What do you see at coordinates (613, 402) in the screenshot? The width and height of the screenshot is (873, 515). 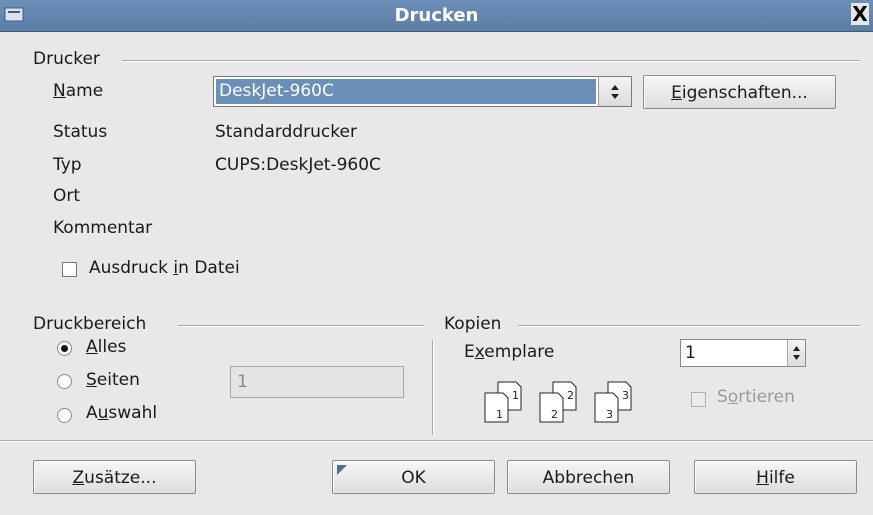 I see `page-stack-3-icon: 3 3` at bounding box center [613, 402].